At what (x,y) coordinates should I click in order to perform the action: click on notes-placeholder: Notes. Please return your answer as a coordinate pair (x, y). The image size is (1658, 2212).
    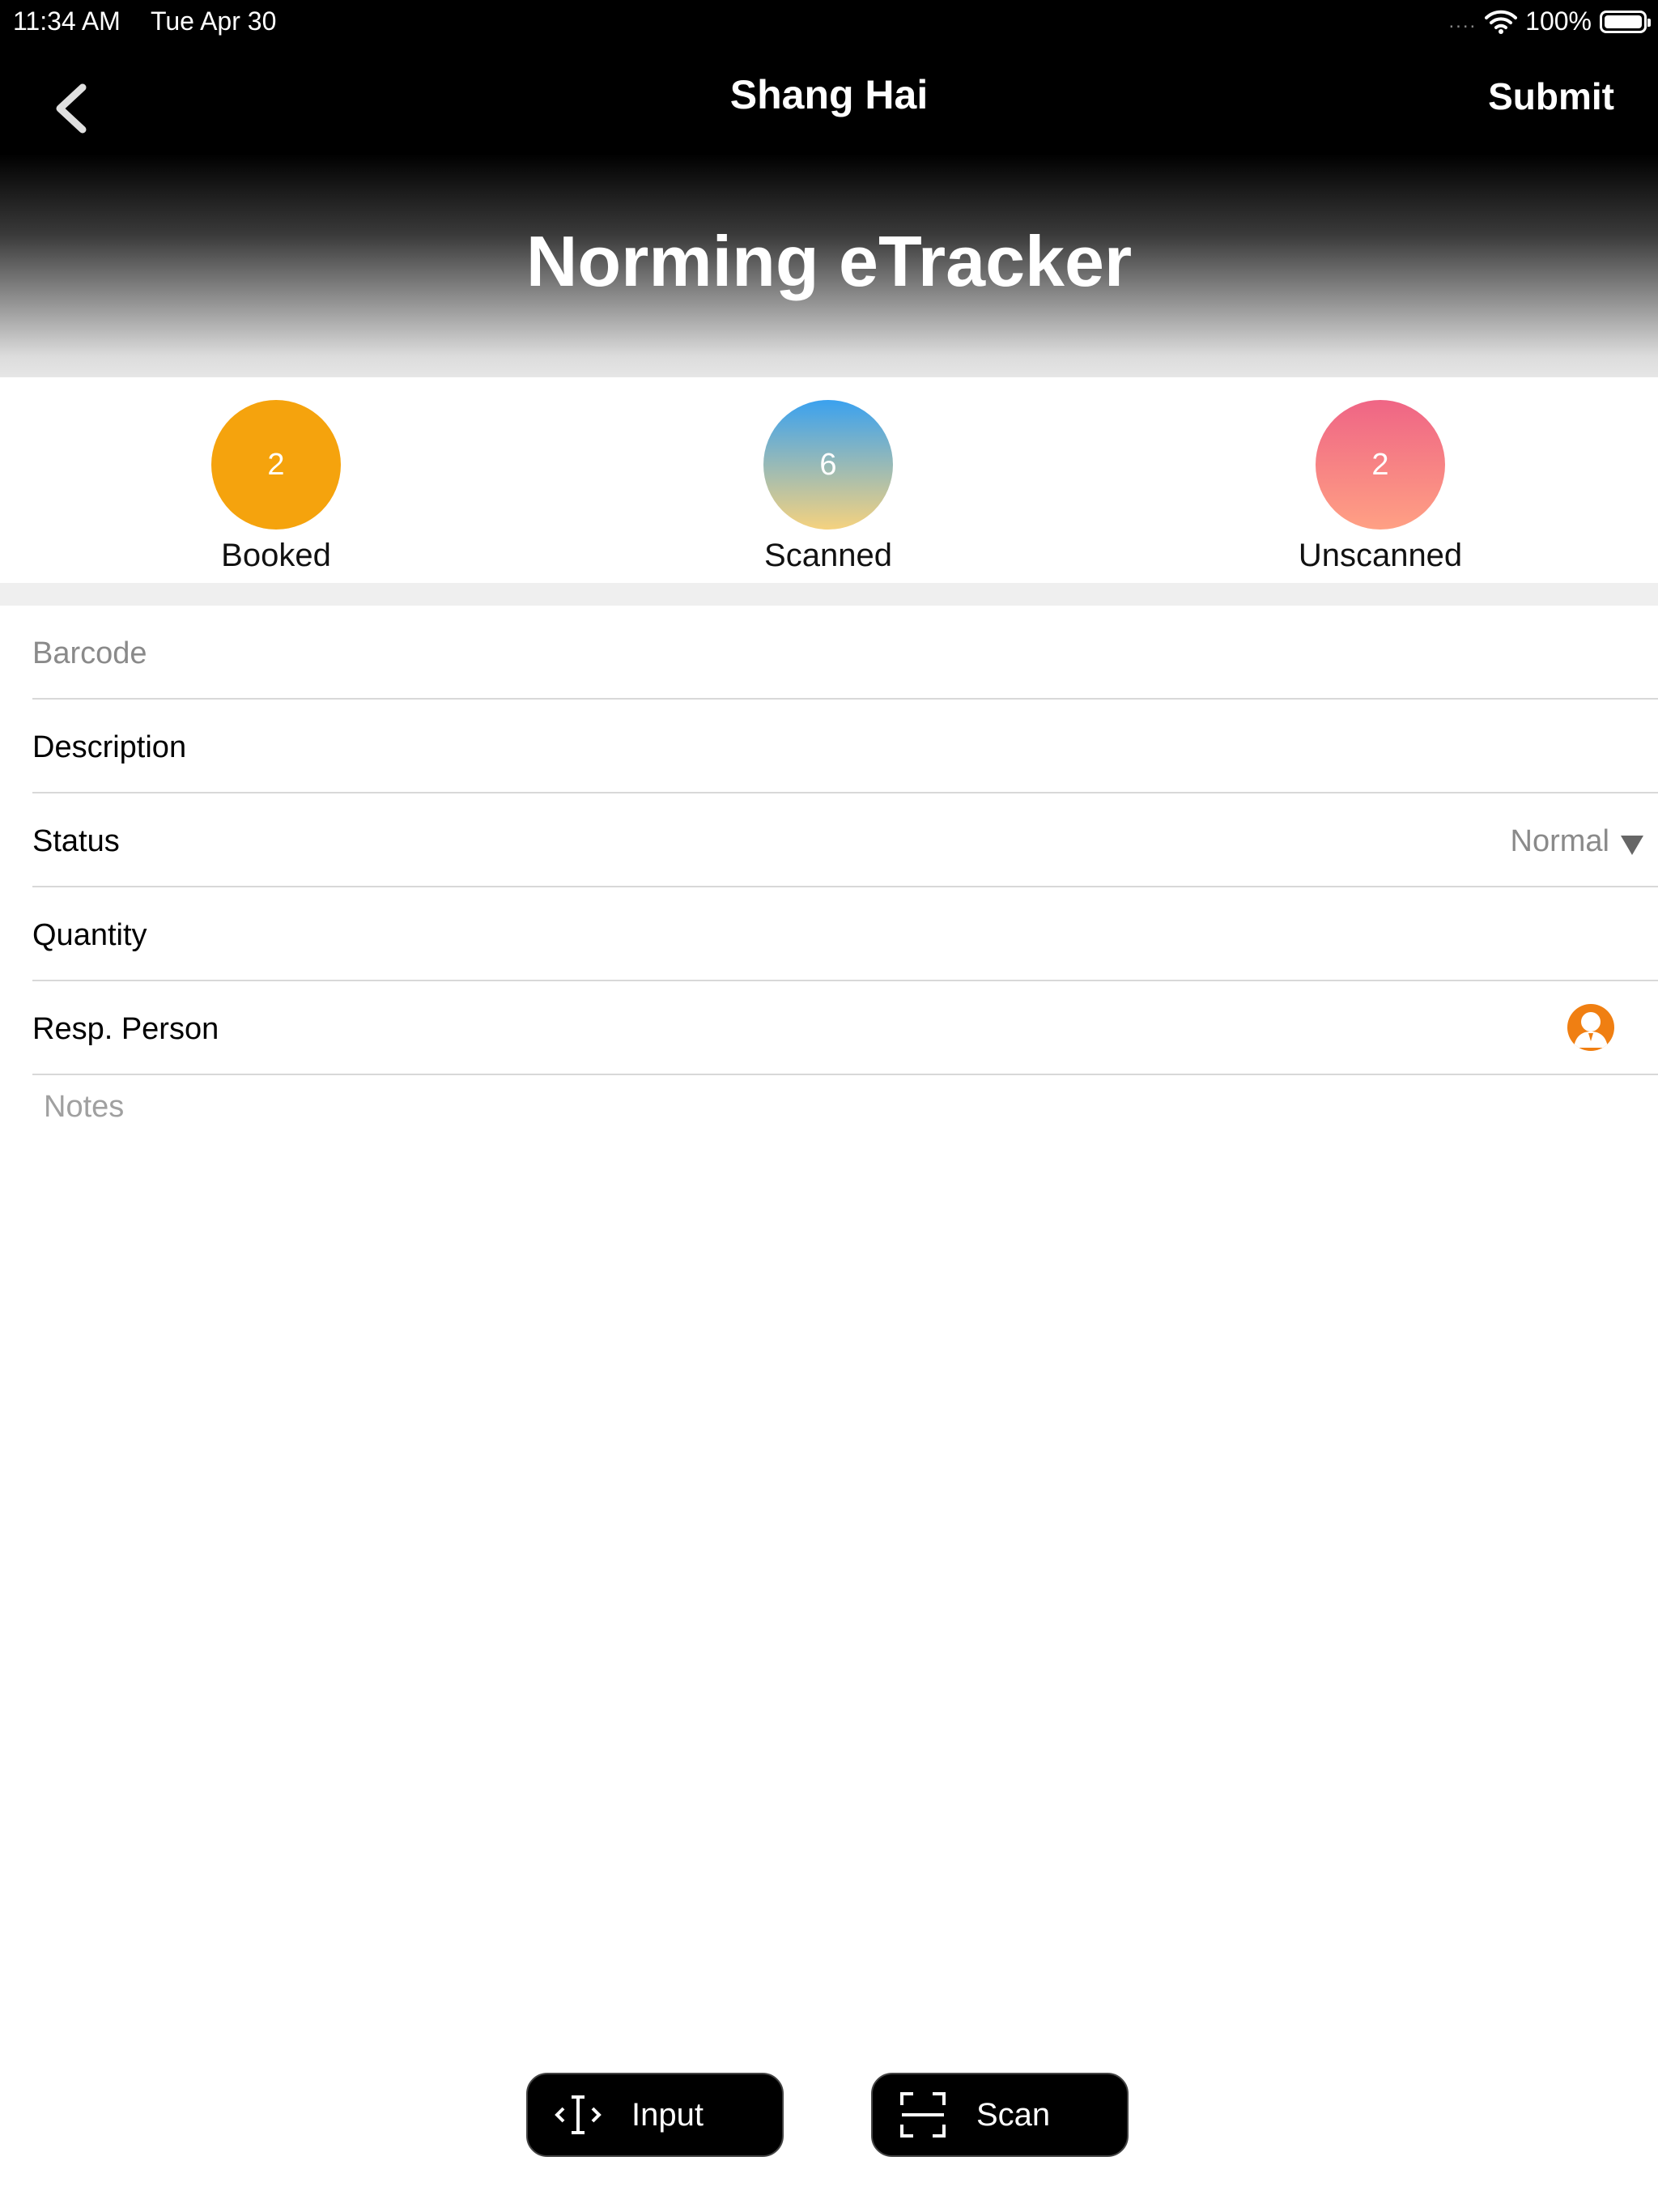
    Looking at the image, I should click on (84, 1107).